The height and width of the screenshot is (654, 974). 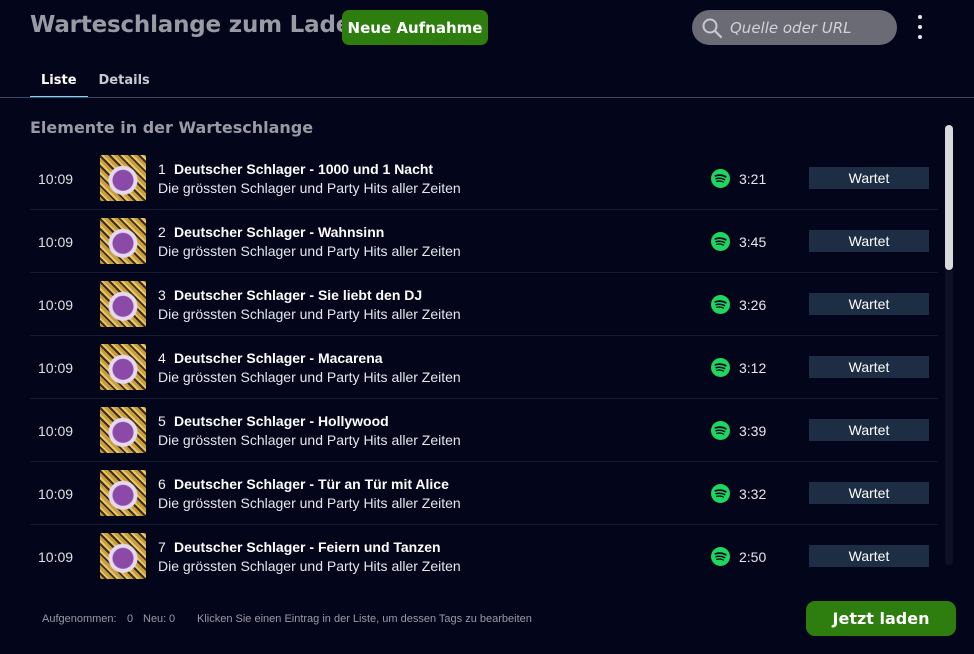 What do you see at coordinates (278, 358) in the screenshot?
I see `track-title: Deutscher Schlager - Macarena` at bounding box center [278, 358].